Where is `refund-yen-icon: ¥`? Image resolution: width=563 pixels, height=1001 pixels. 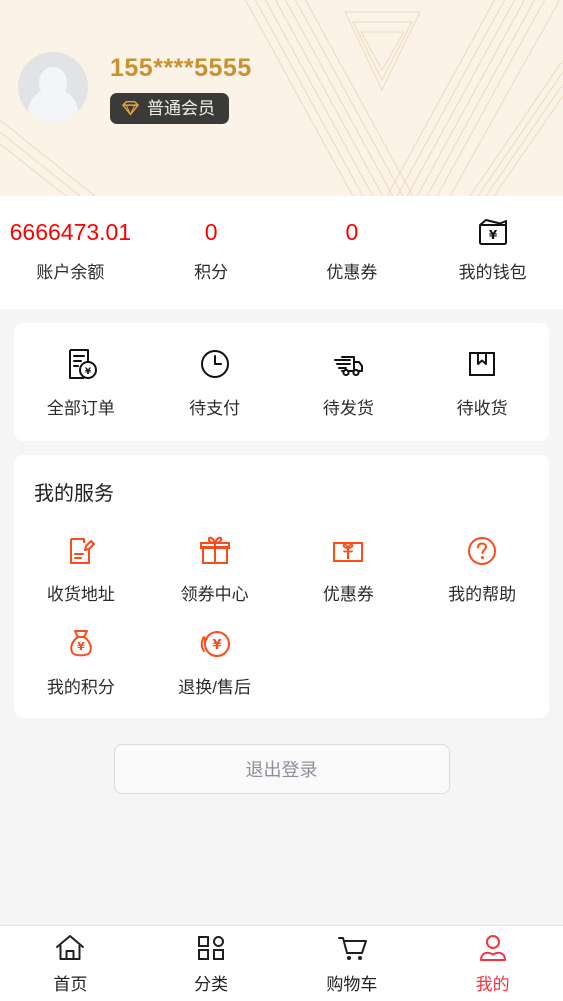 refund-yen-icon: ¥ is located at coordinates (215, 644).